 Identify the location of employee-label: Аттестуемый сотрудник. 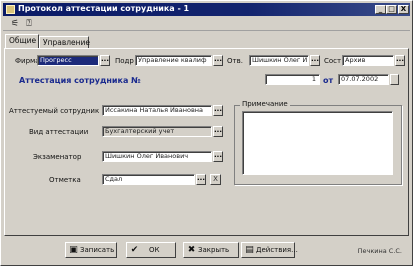
(54, 111).